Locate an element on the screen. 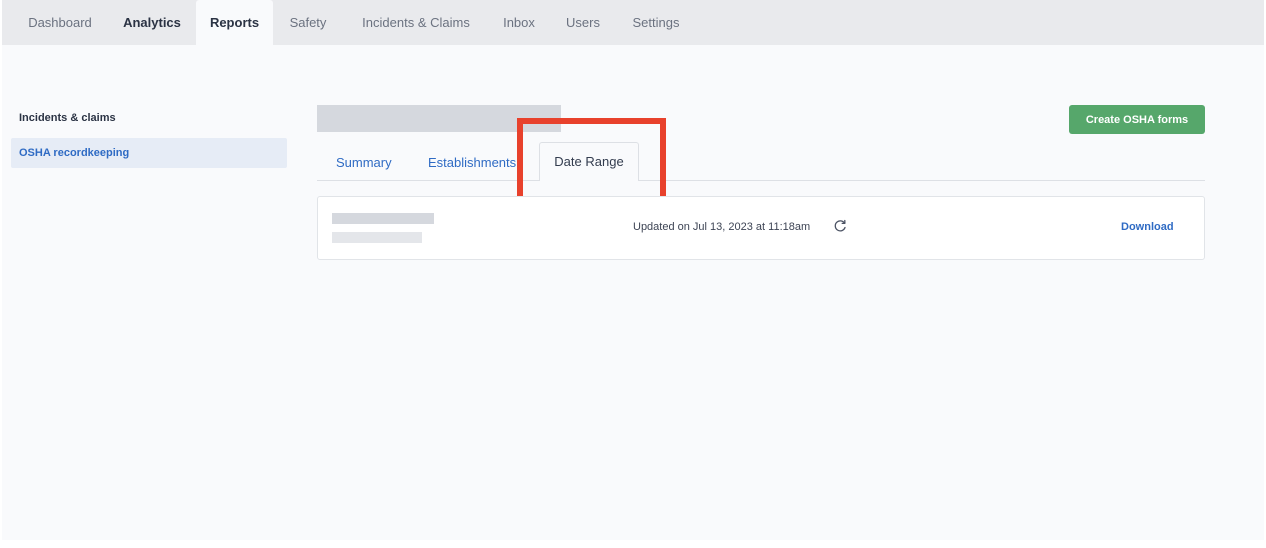 The height and width of the screenshot is (548, 1266). report-name-placeholder is located at coordinates (383, 218).